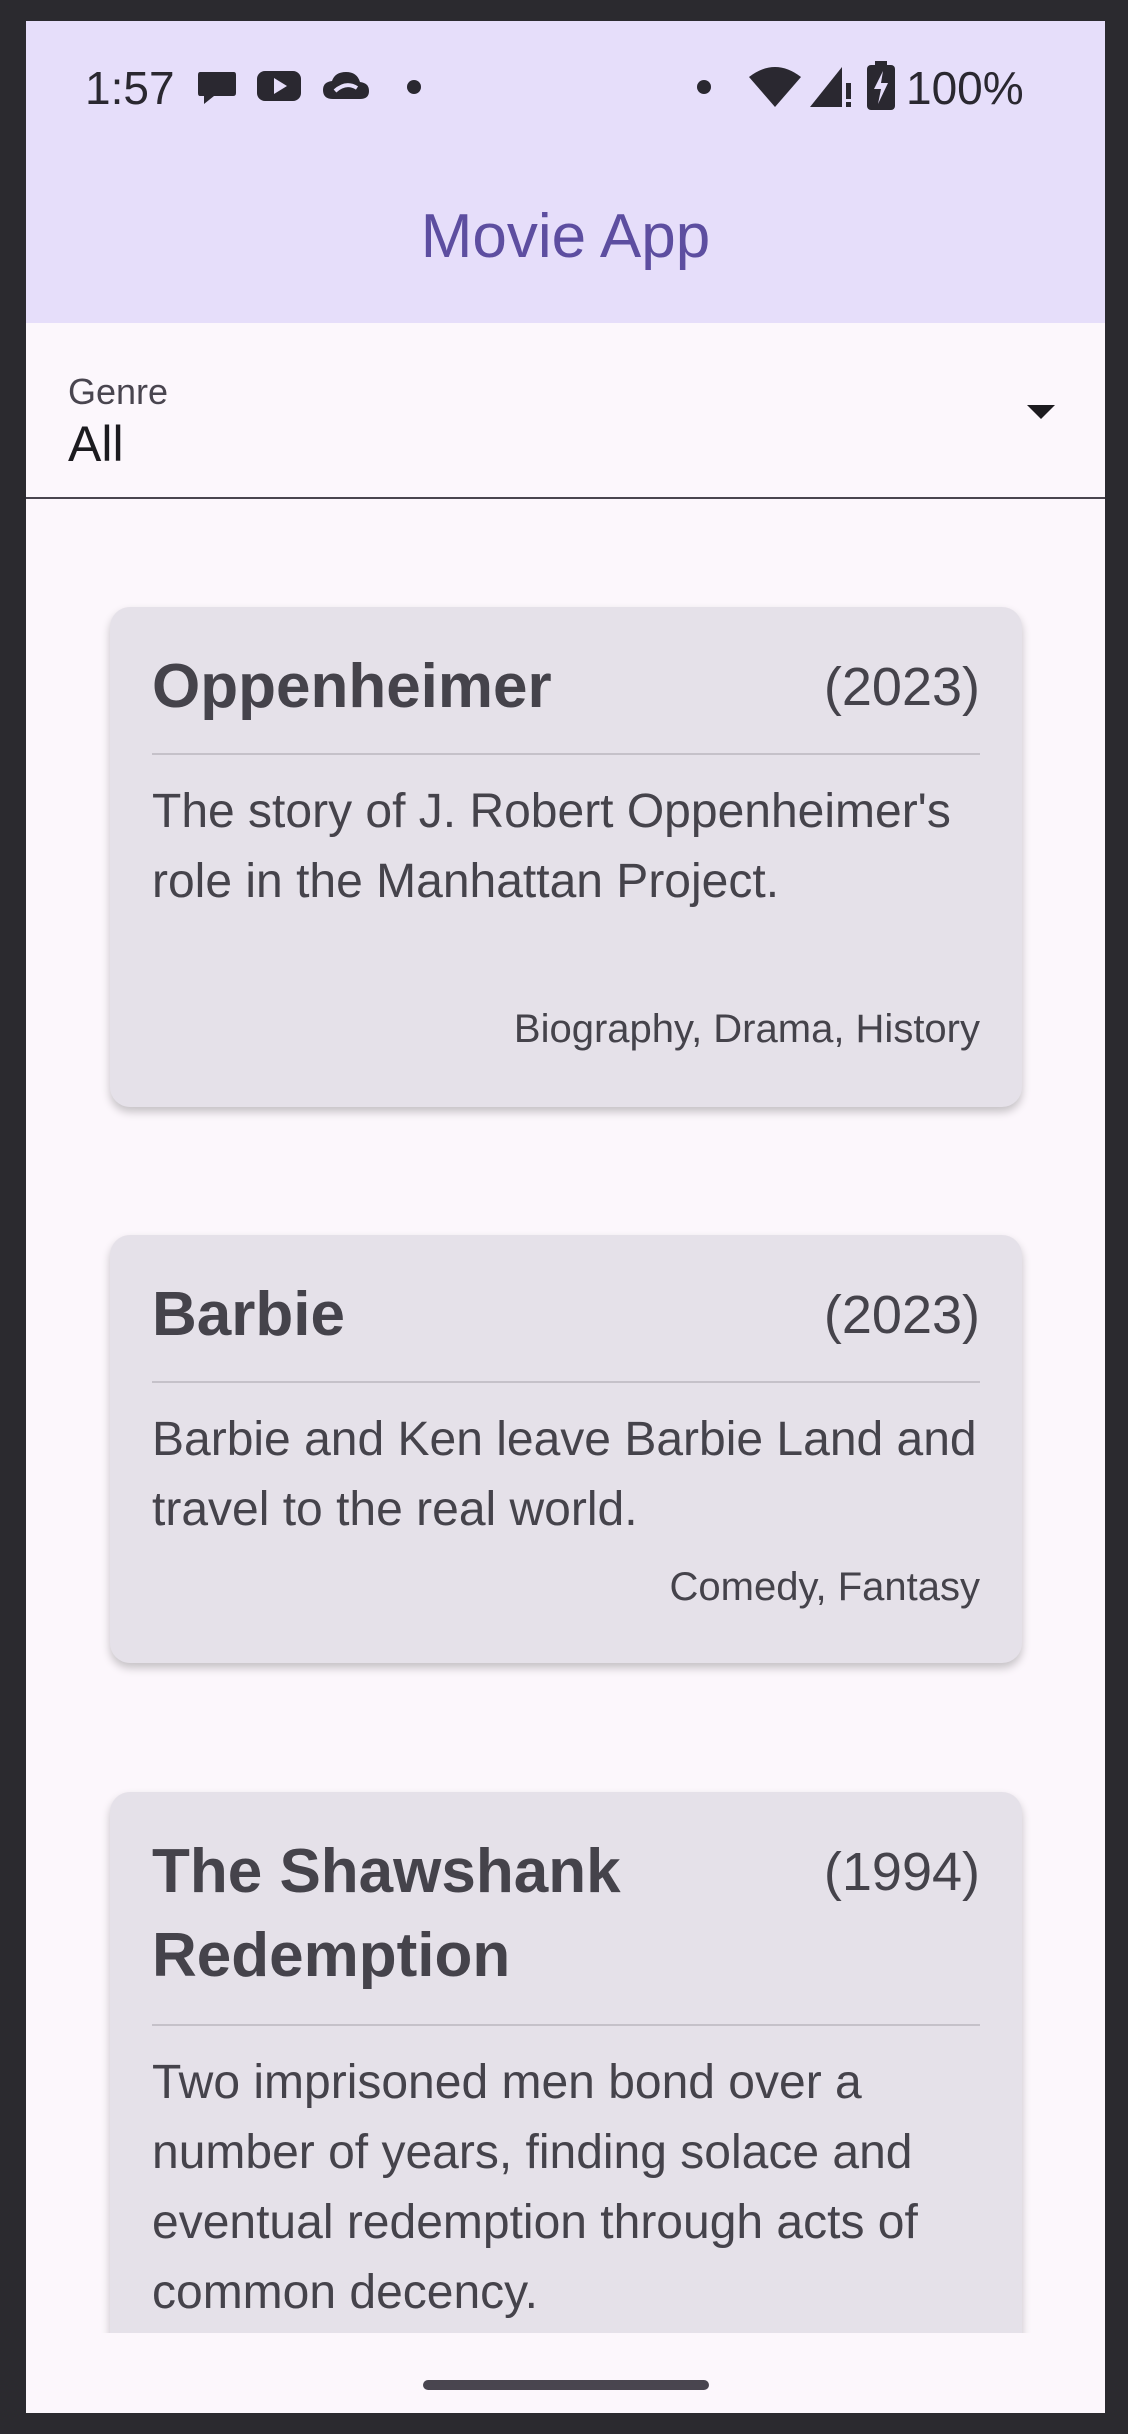 The height and width of the screenshot is (2434, 1128). Describe the element at coordinates (565, 236) in the screenshot. I see `page-title: Movie App` at that location.